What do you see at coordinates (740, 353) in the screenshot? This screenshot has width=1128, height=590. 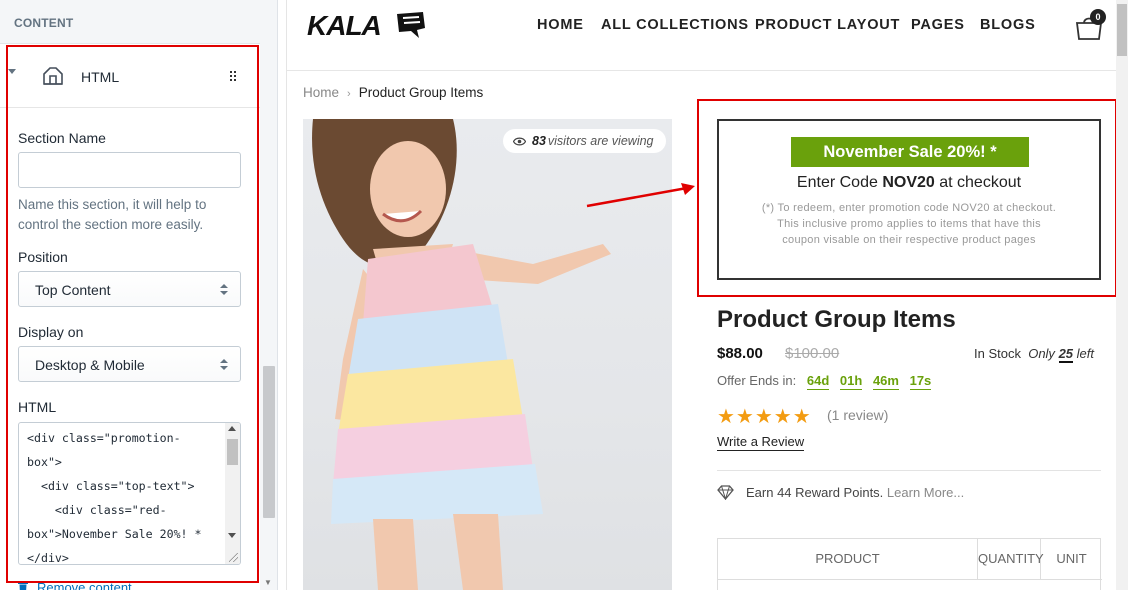 I see `product-price: $88.00` at bounding box center [740, 353].